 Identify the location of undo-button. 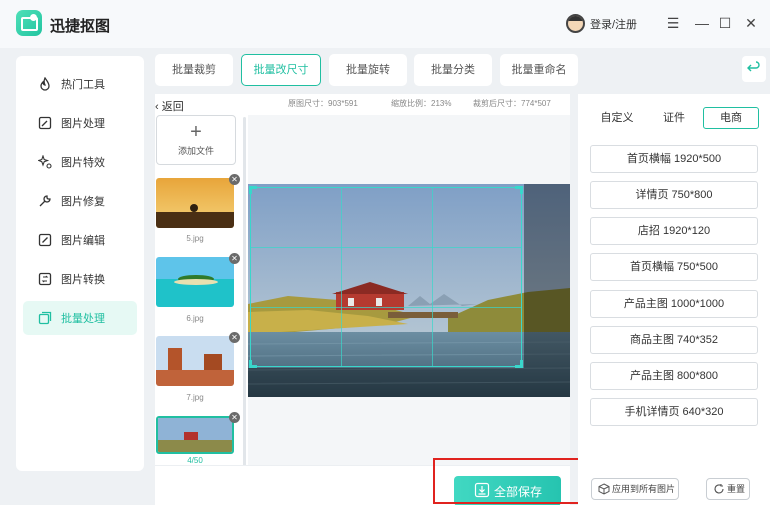
(754, 69).